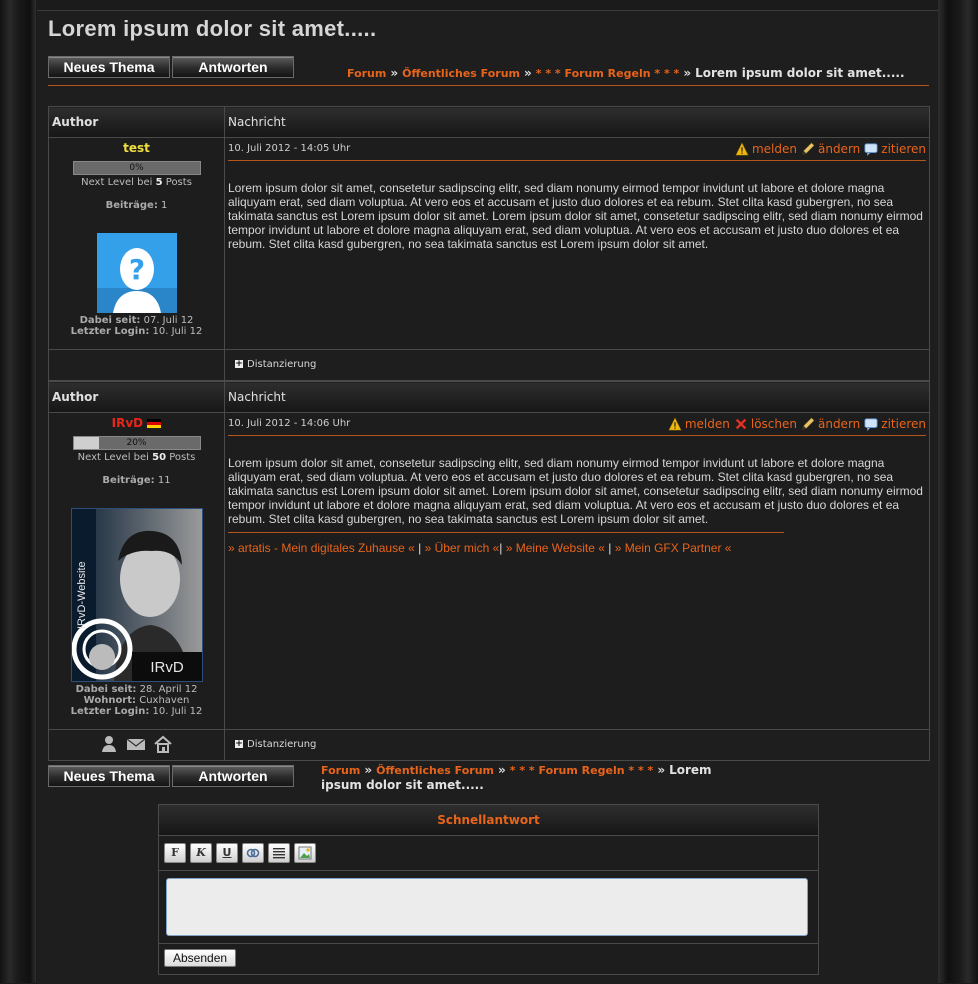 This screenshot has height=984, width=978. I want to click on level-bar: 0%, so click(136, 168).